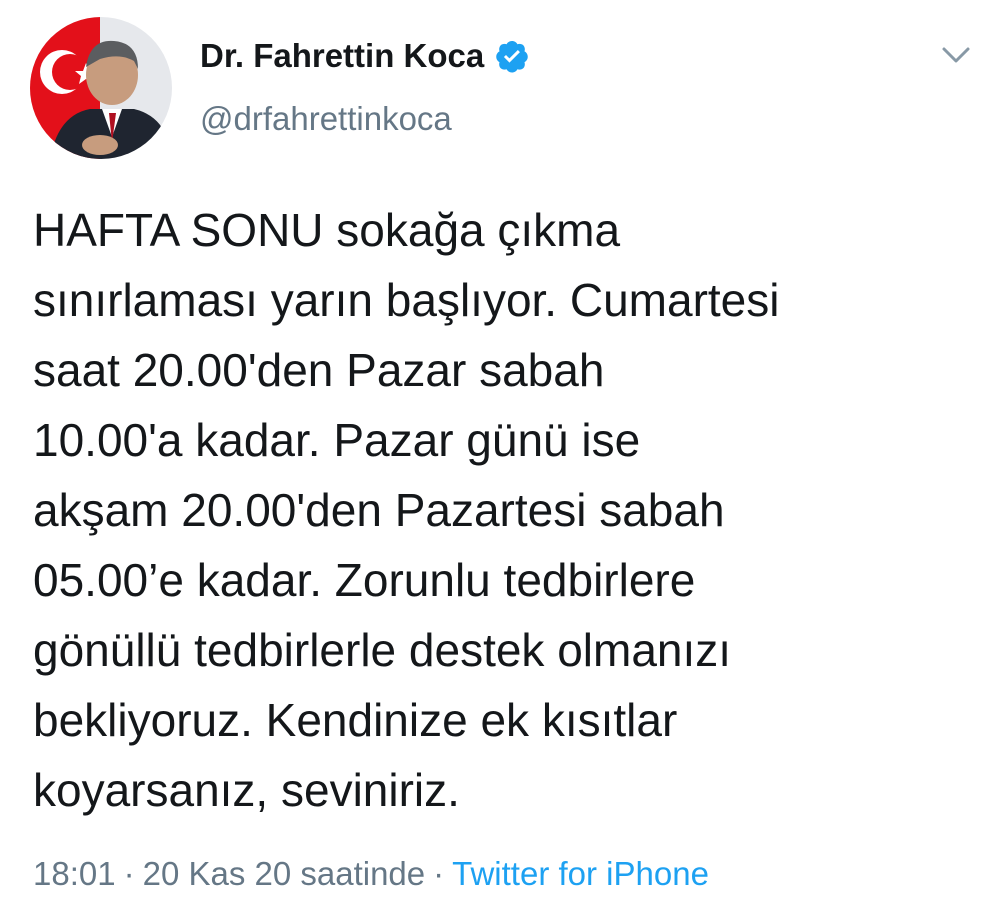 The width and height of the screenshot is (999, 908). What do you see at coordinates (406, 300) in the screenshot?
I see `tweet-line: sınırlaması yarın başlıyor. Cumartesi` at bounding box center [406, 300].